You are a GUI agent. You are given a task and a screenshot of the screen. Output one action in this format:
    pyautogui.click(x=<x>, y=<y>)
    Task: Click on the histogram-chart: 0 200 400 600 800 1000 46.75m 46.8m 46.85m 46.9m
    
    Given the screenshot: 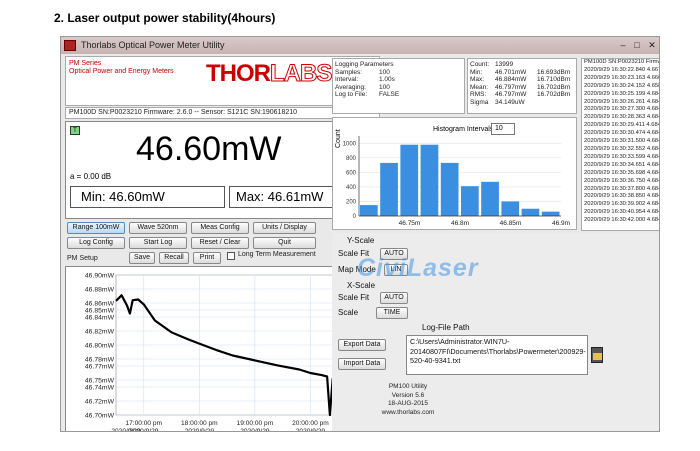 What is the action you would take?
    pyautogui.click(x=456, y=181)
    